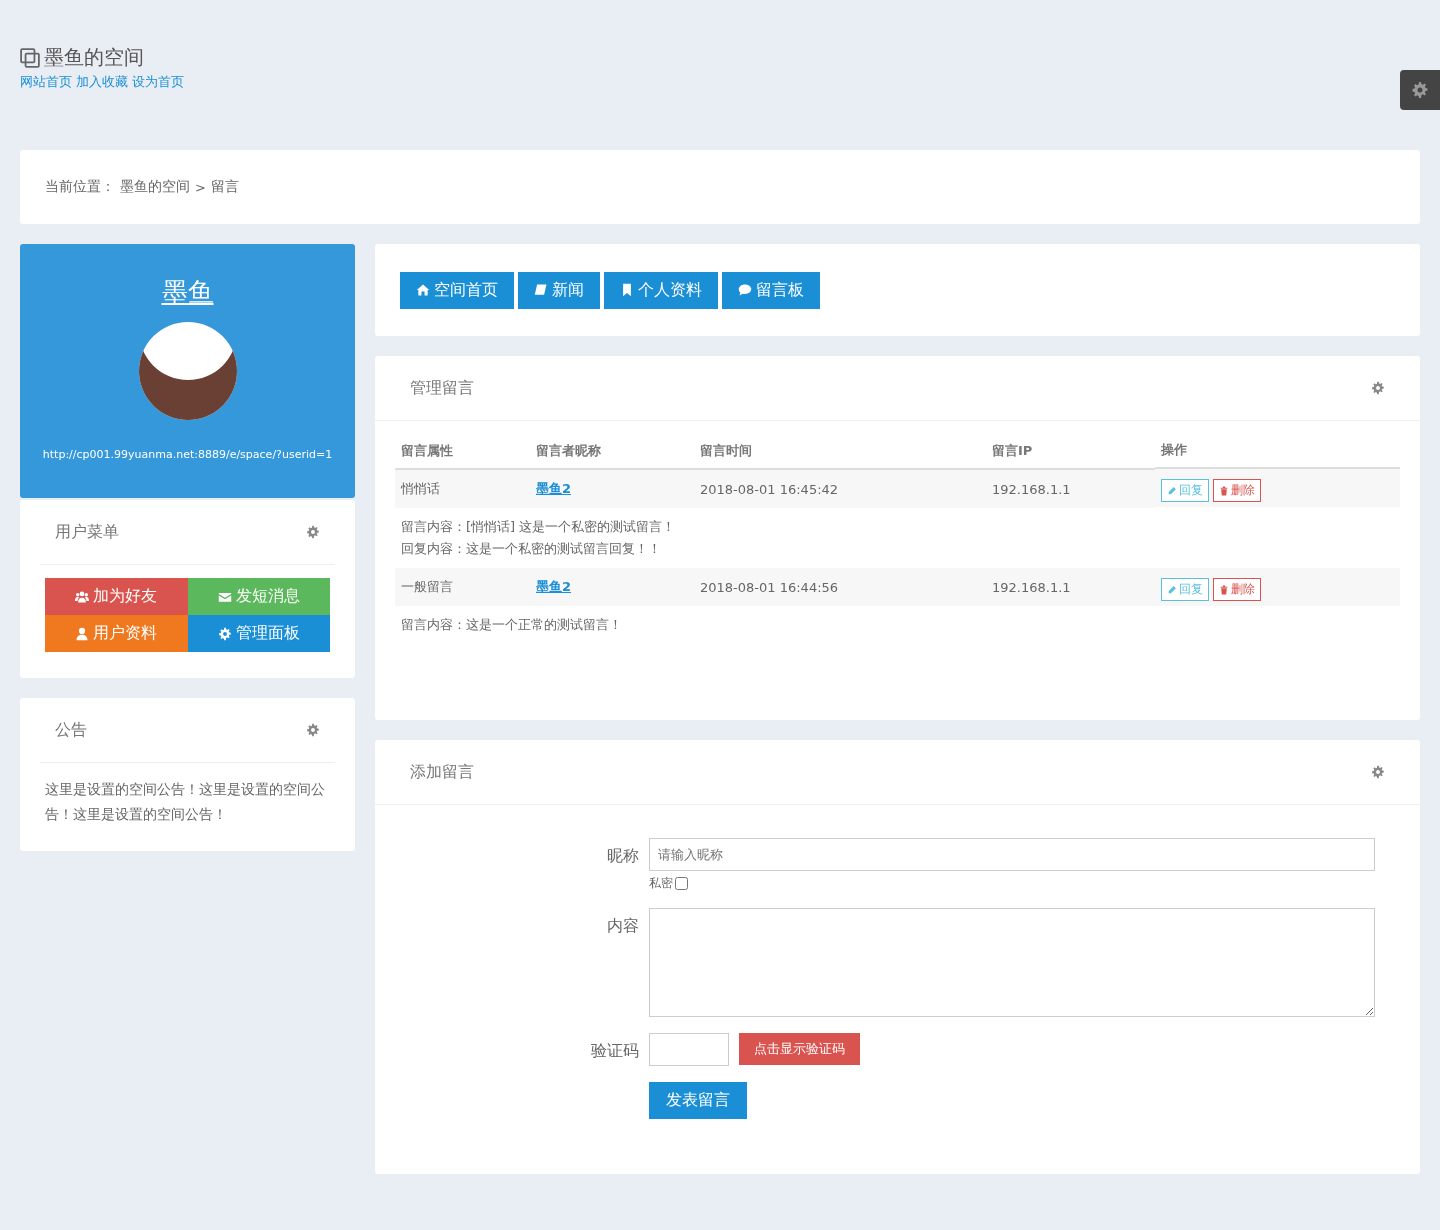 Image resolution: width=1440 pixels, height=1230 pixels. Describe the element at coordinates (46, 82) in the screenshot. I see `header-link: 网站首页` at that location.